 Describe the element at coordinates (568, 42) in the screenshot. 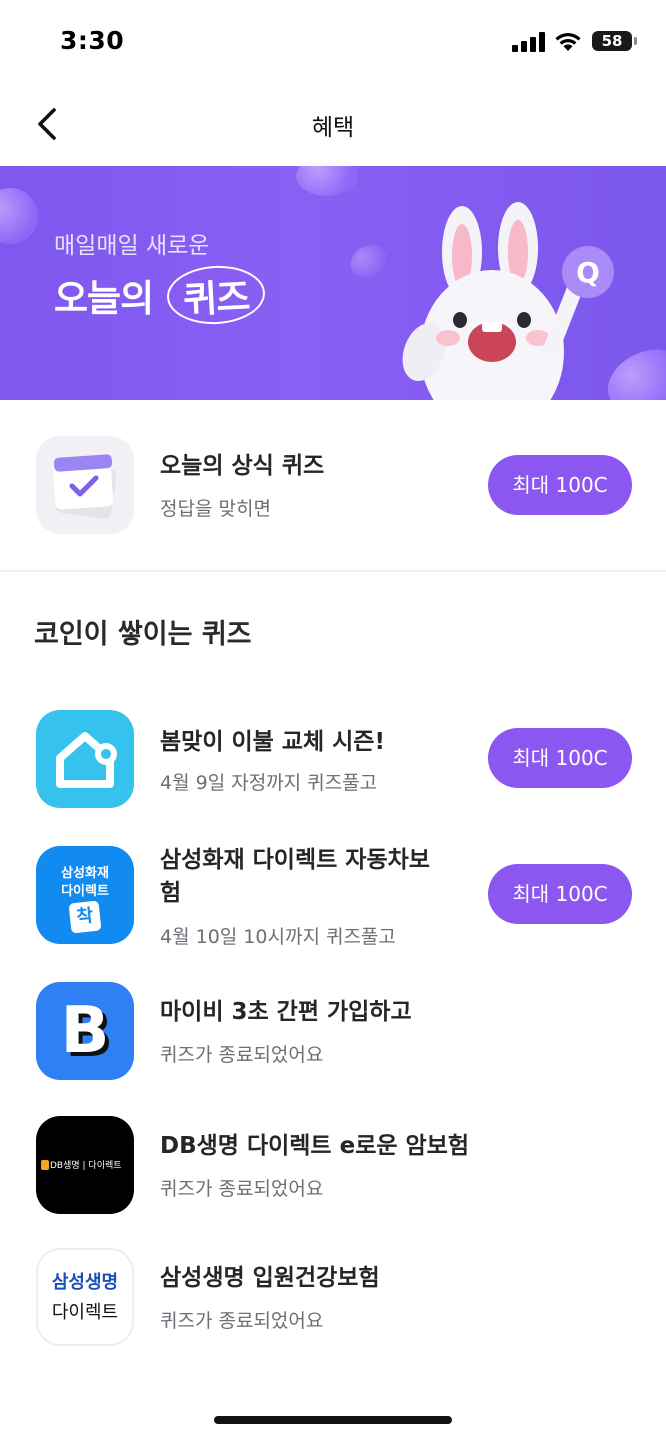

I see `wifi-icon` at that location.